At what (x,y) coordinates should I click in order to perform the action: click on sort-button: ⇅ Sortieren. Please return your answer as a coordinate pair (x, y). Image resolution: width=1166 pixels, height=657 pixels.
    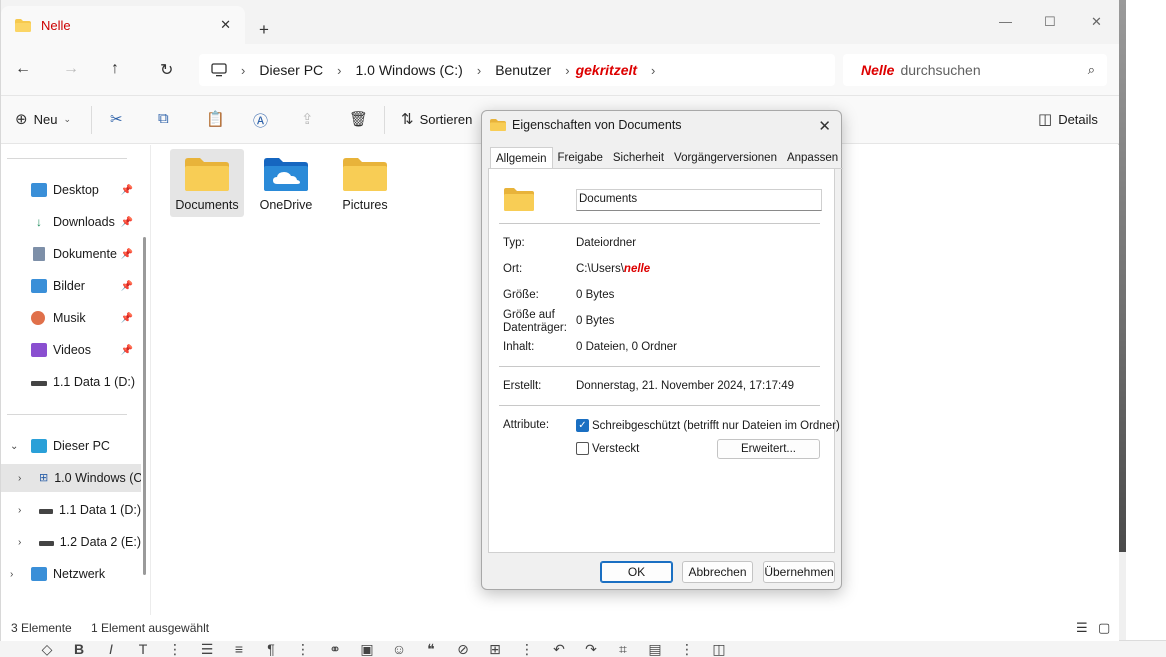
    Looking at the image, I should click on (436, 119).